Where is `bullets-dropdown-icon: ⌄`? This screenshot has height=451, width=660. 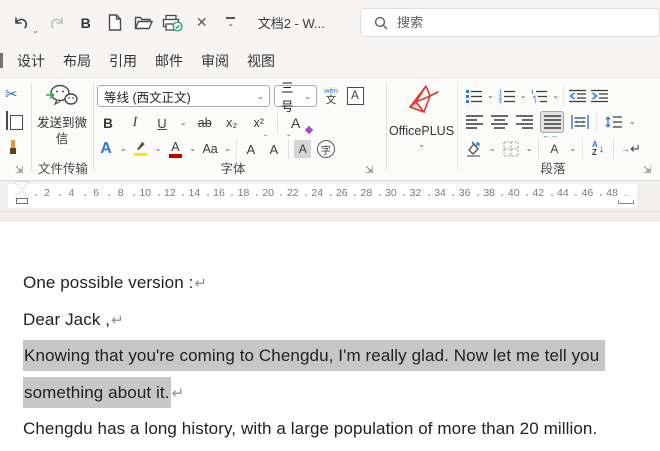 bullets-dropdown-icon: ⌄ is located at coordinates (490, 96).